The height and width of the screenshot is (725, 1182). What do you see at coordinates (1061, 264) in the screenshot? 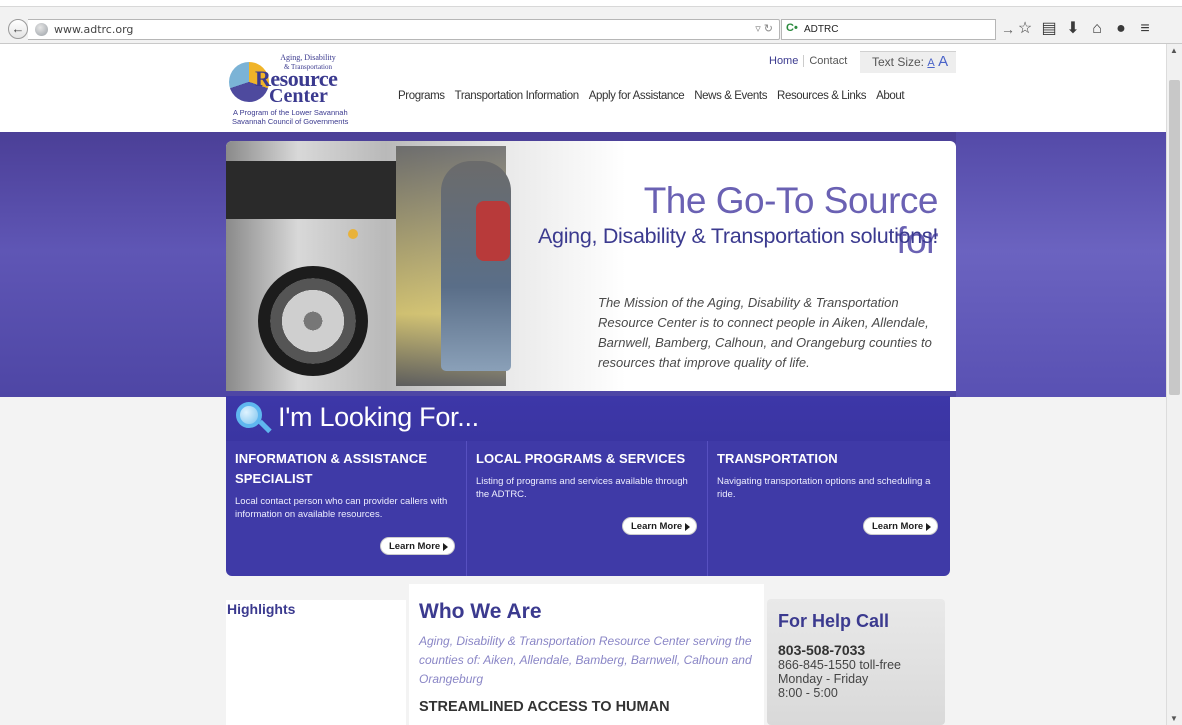
I see `hero-background-band-right` at bounding box center [1061, 264].